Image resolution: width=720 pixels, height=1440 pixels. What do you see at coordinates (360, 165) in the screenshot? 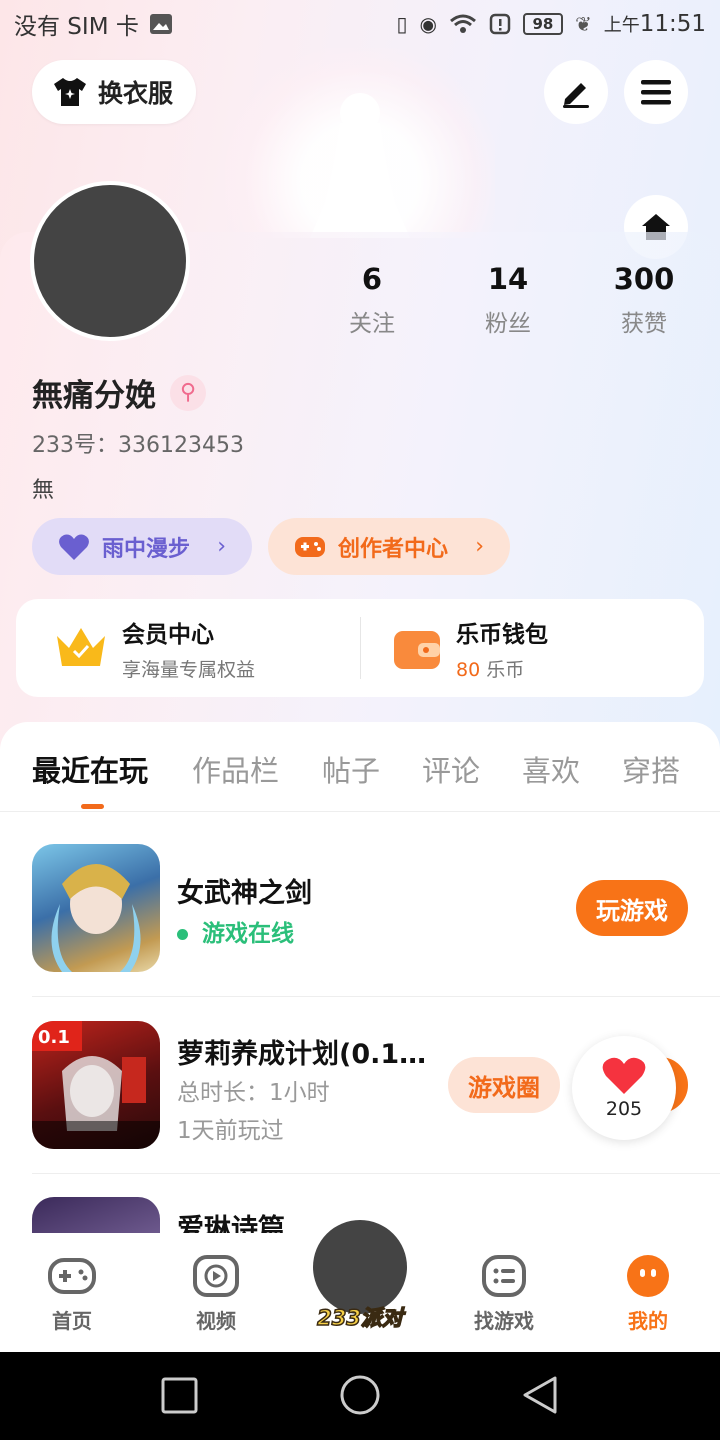
I see `character-silhouette` at bounding box center [360, 165].